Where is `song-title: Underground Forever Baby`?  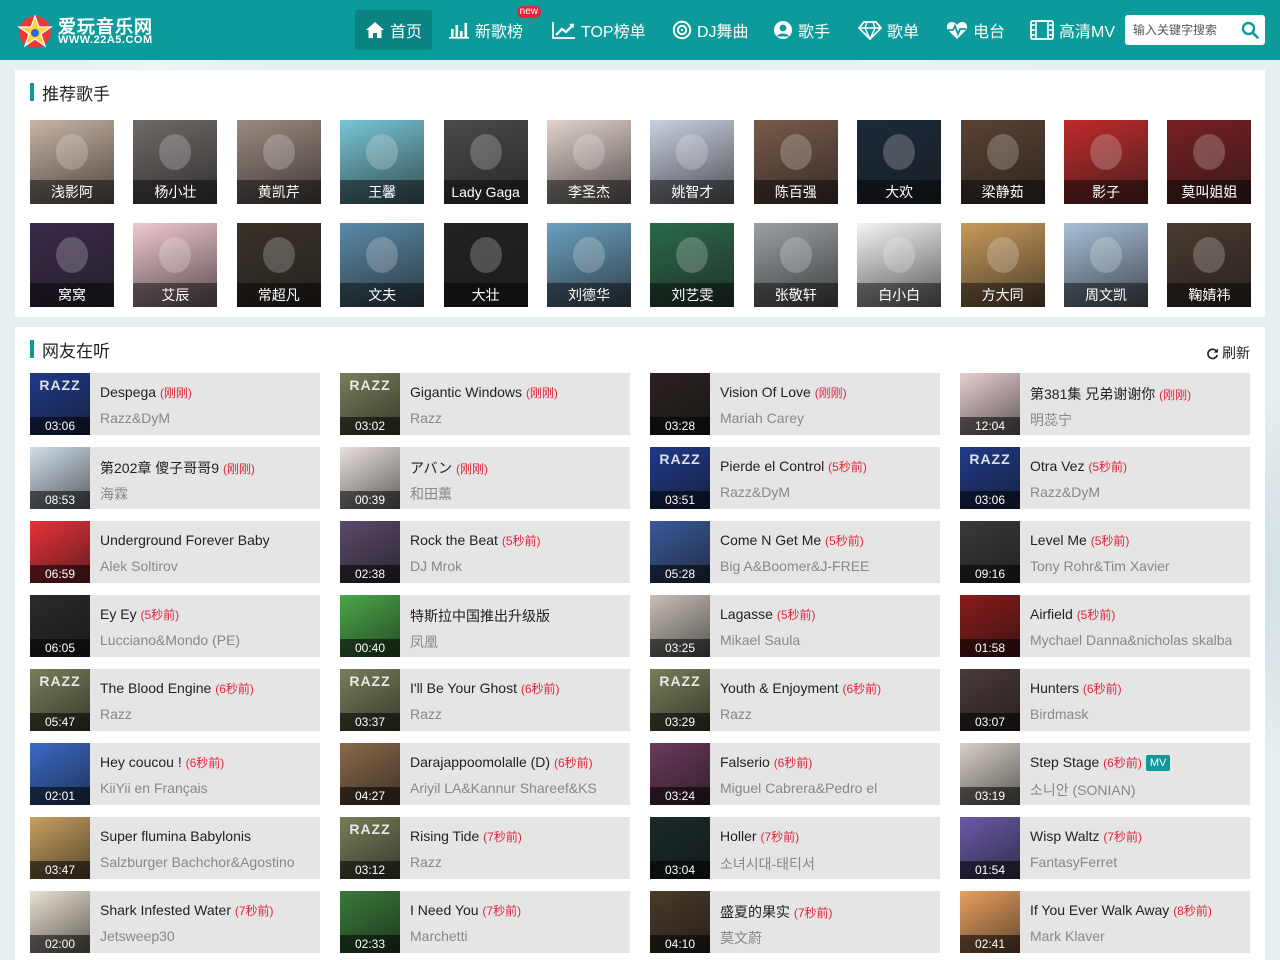
song-title: Underground Forever Baby is located at coordinates (185, 540).